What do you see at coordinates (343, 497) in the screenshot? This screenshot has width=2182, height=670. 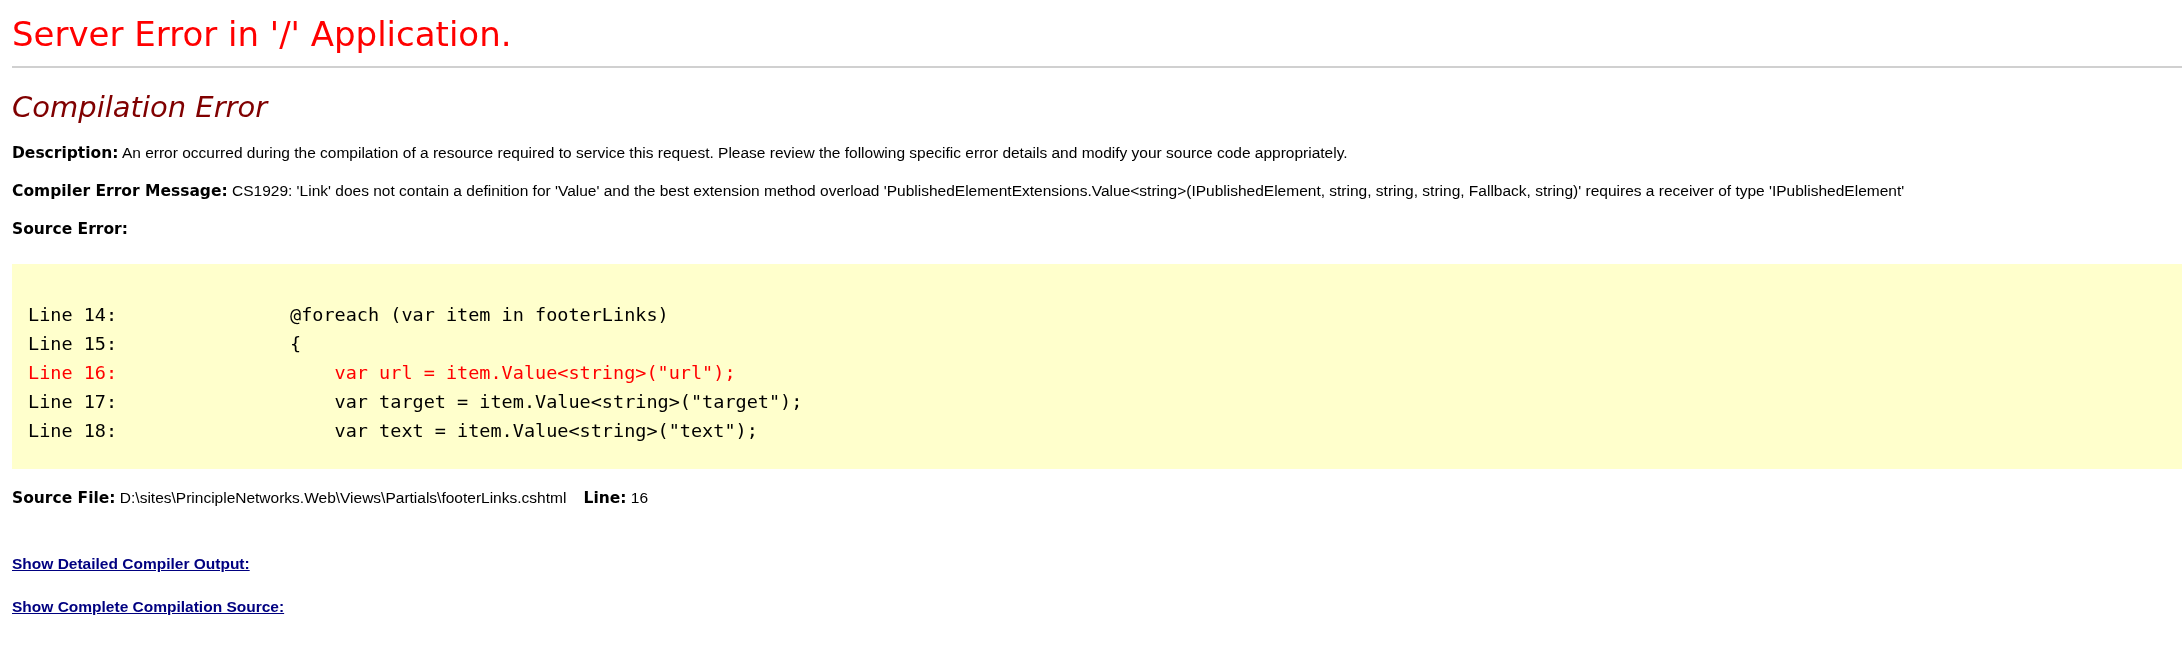 I see `field-value: D:\sites\PrincipleNetworks.Web\Views\Partials\footerLinks.cshtml` at bounding box center [343, 497].